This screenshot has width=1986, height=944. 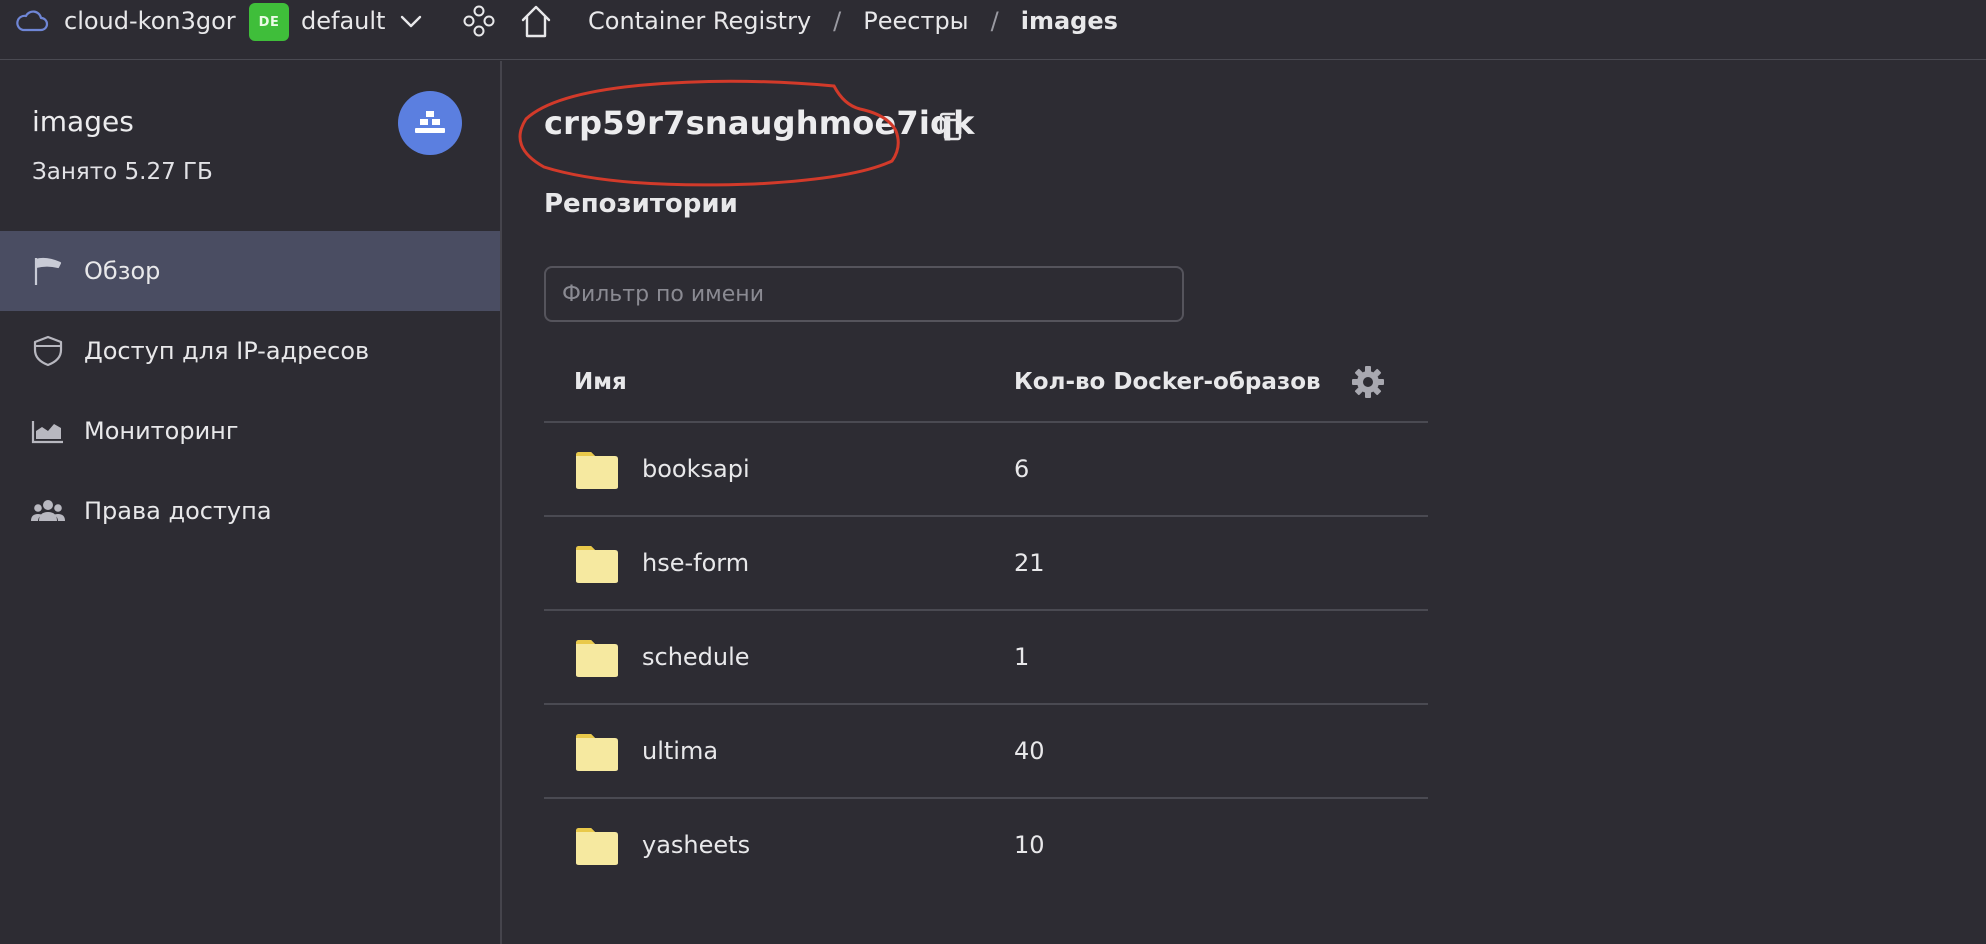 What do you see at coordinates (699, 21) in the screenshot?
I see `breadcrumb-container-registry: Container Registry` at bounding box center [699, 21].